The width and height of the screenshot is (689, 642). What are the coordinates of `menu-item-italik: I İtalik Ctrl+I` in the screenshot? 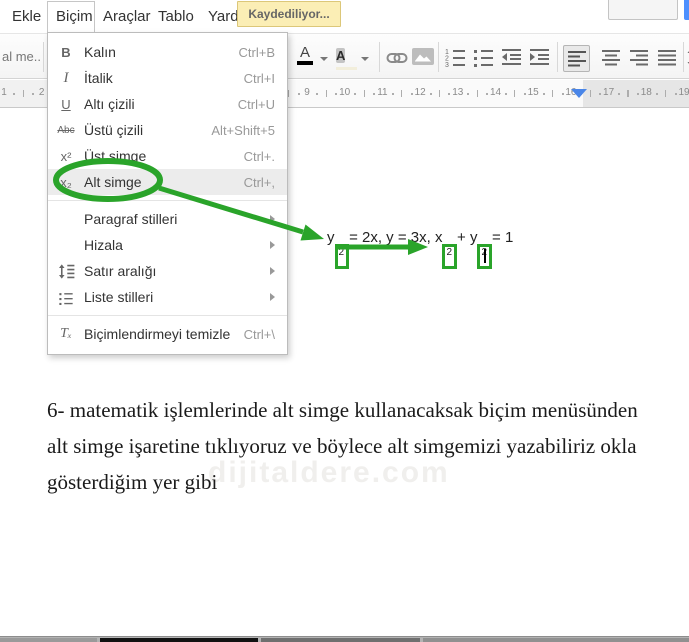 It's located at (167, 78).